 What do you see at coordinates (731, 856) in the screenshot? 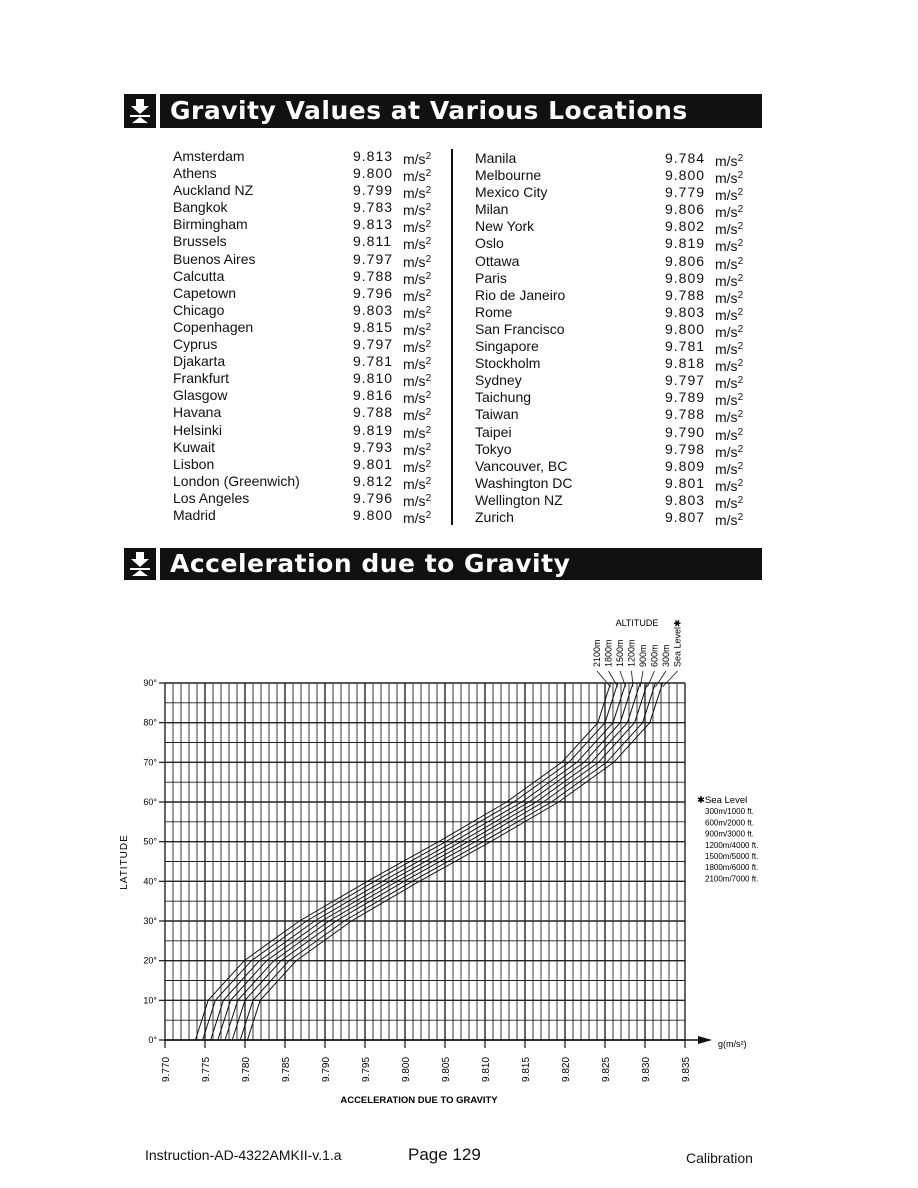
I see `legend-entry: 1500m/5000 ft.` at bounding box center [731, 856].